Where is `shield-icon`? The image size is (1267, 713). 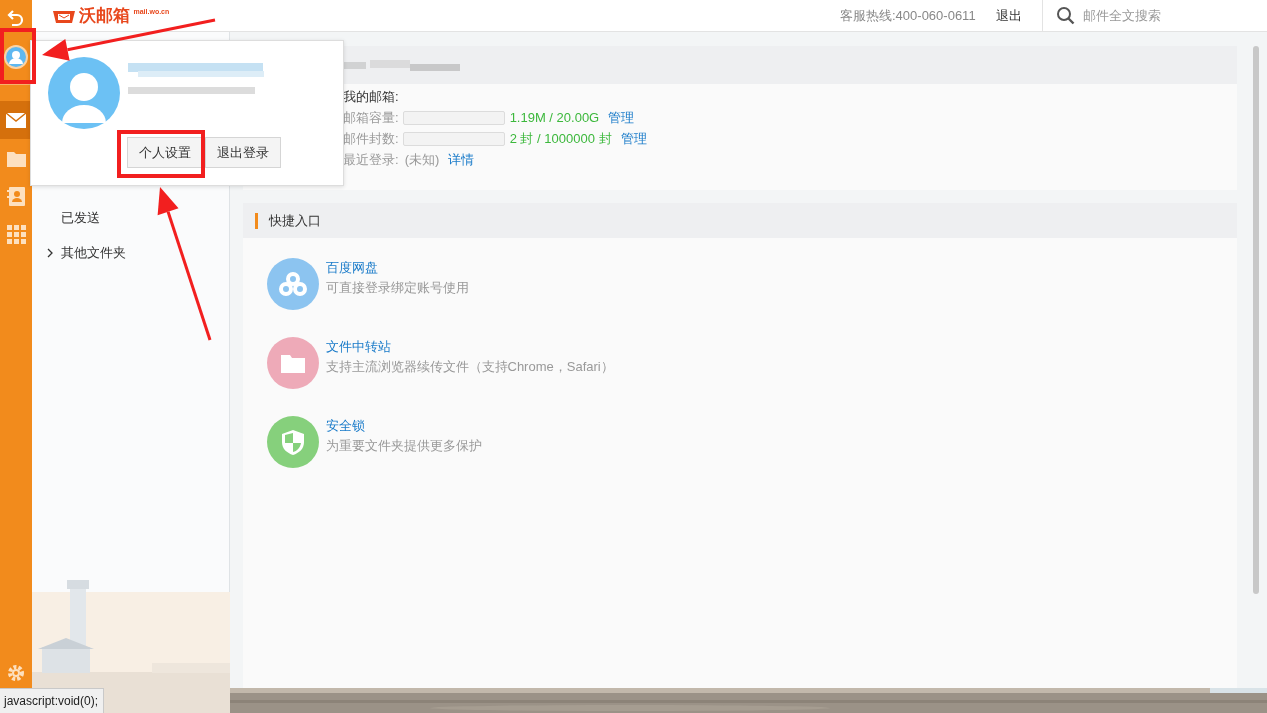 shield-icon is located at coordinates (293, 442).